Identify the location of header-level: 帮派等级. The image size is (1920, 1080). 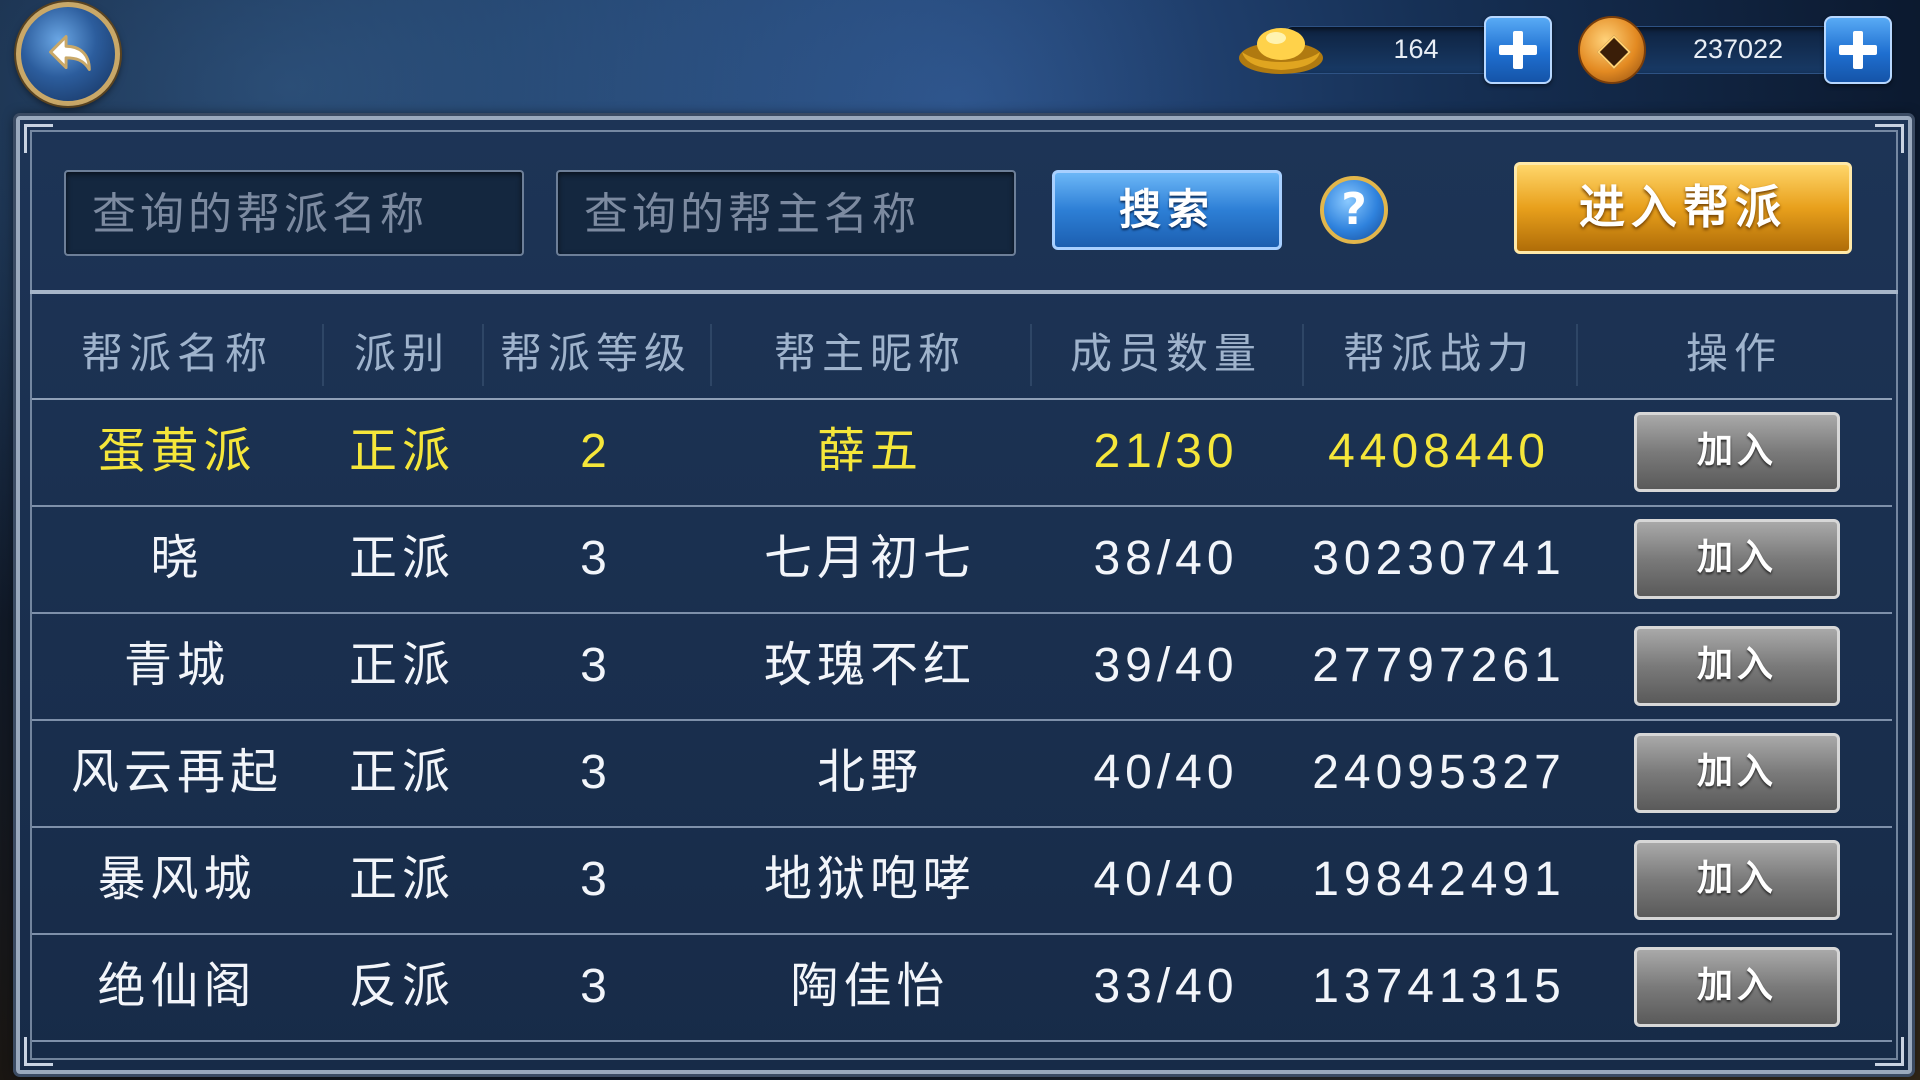
(595, 353).